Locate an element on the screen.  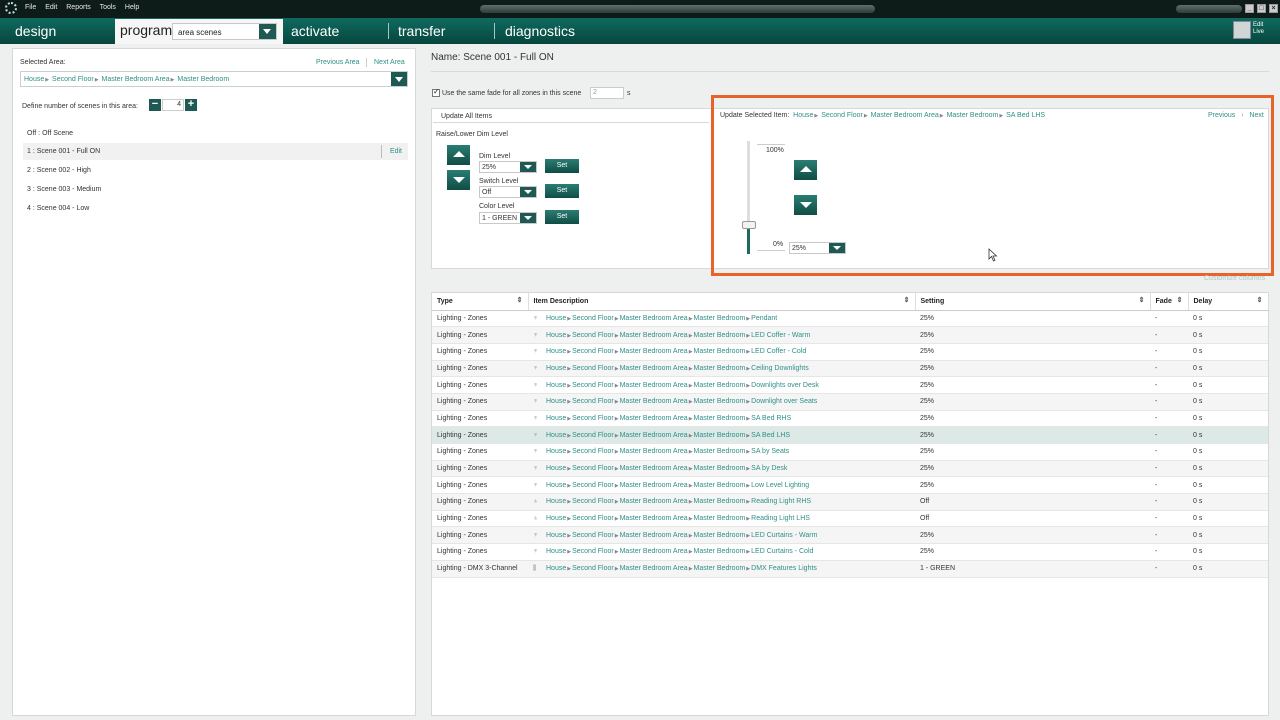
tab-diagnostics: diagnostics is located at coordinates (540, 31).